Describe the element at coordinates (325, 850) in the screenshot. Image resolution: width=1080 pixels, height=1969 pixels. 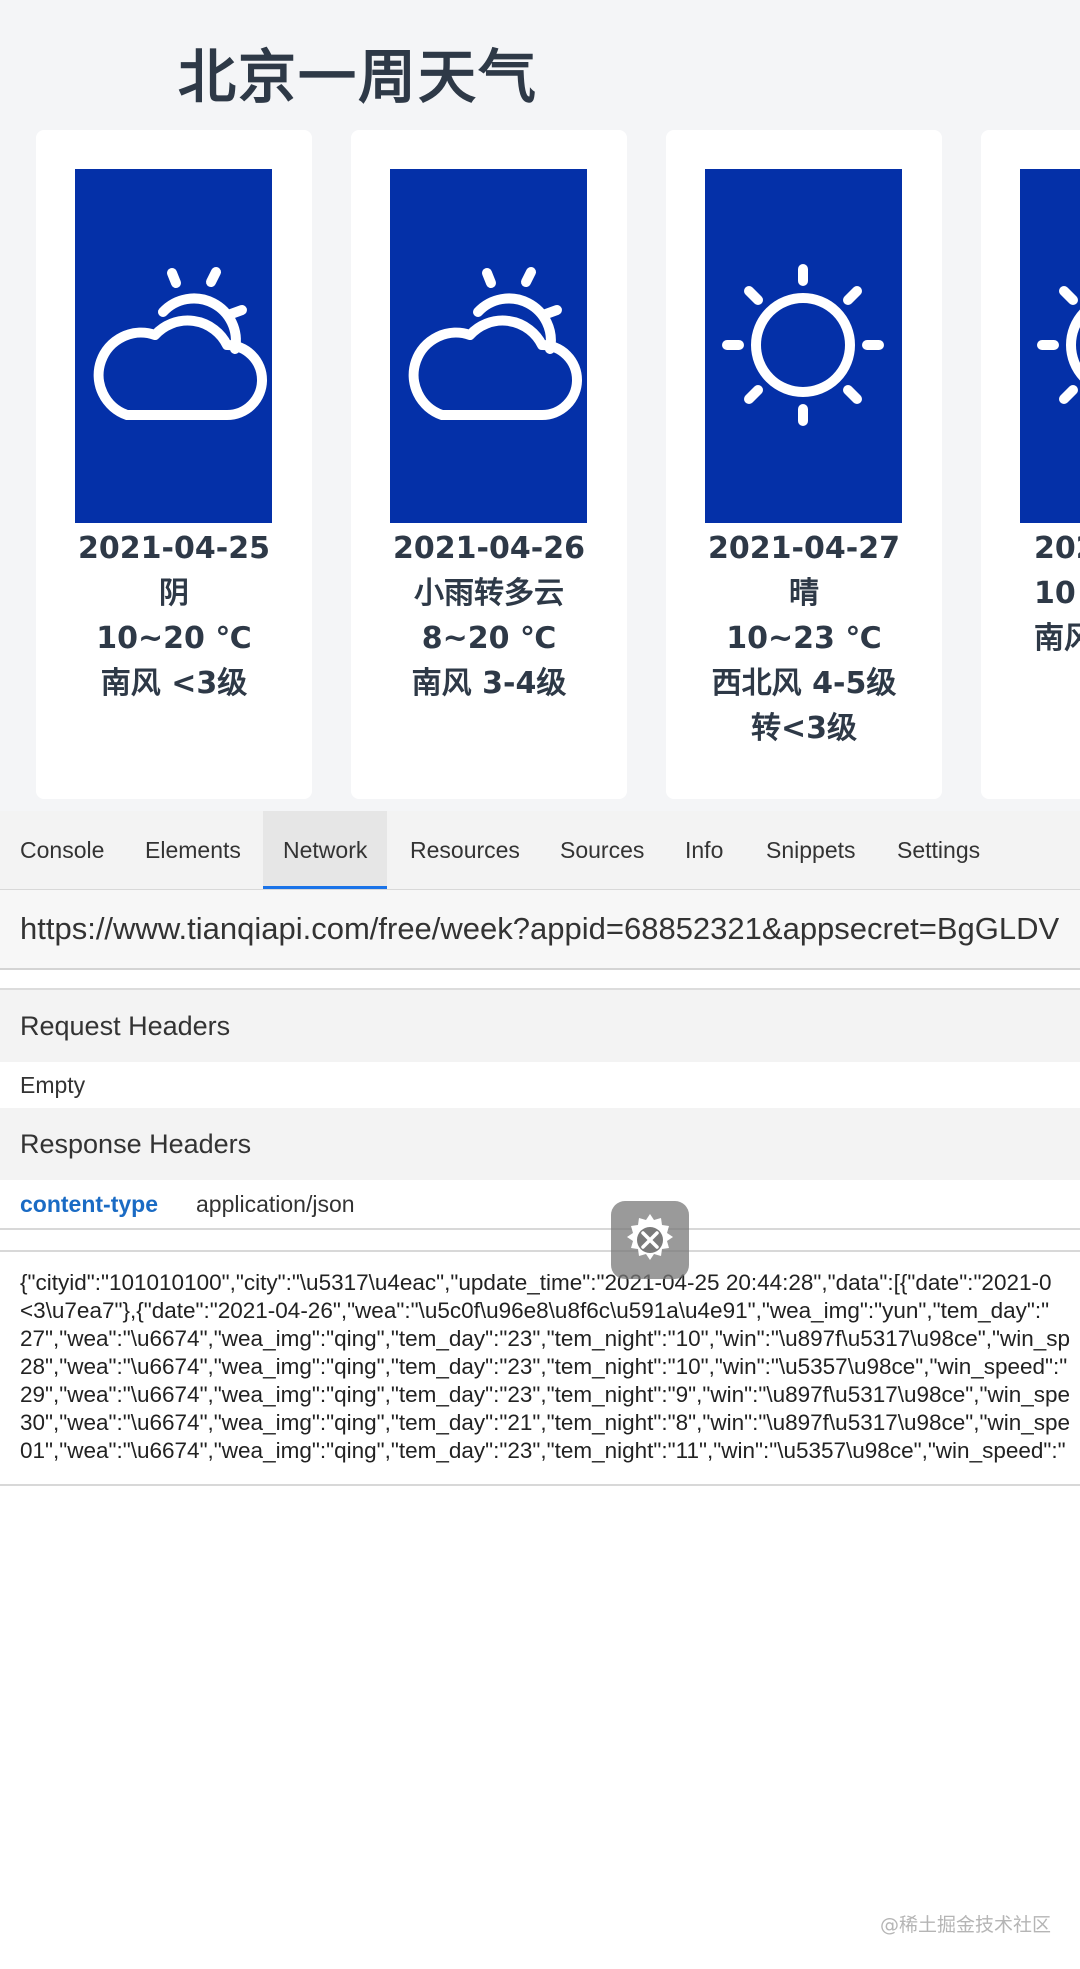
I see `tab-network: Network` at that location.